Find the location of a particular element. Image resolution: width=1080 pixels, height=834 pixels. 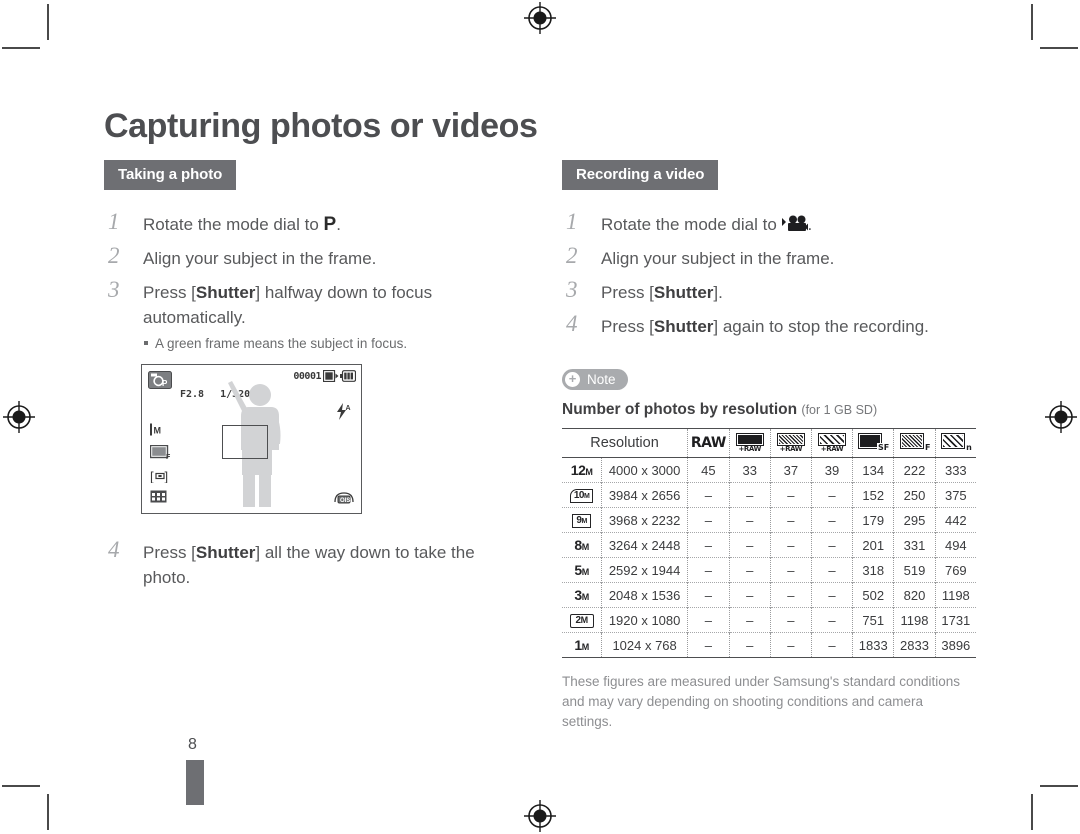

resolution-badge: 5M is located at coordinates (581, 569).